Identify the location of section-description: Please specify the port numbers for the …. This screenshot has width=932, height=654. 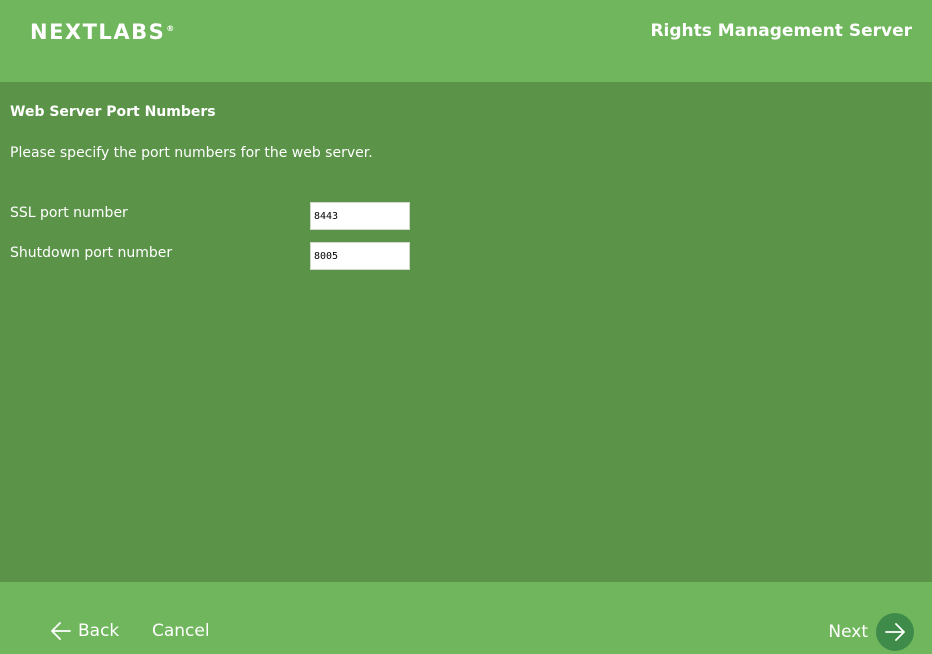
(191, 153).